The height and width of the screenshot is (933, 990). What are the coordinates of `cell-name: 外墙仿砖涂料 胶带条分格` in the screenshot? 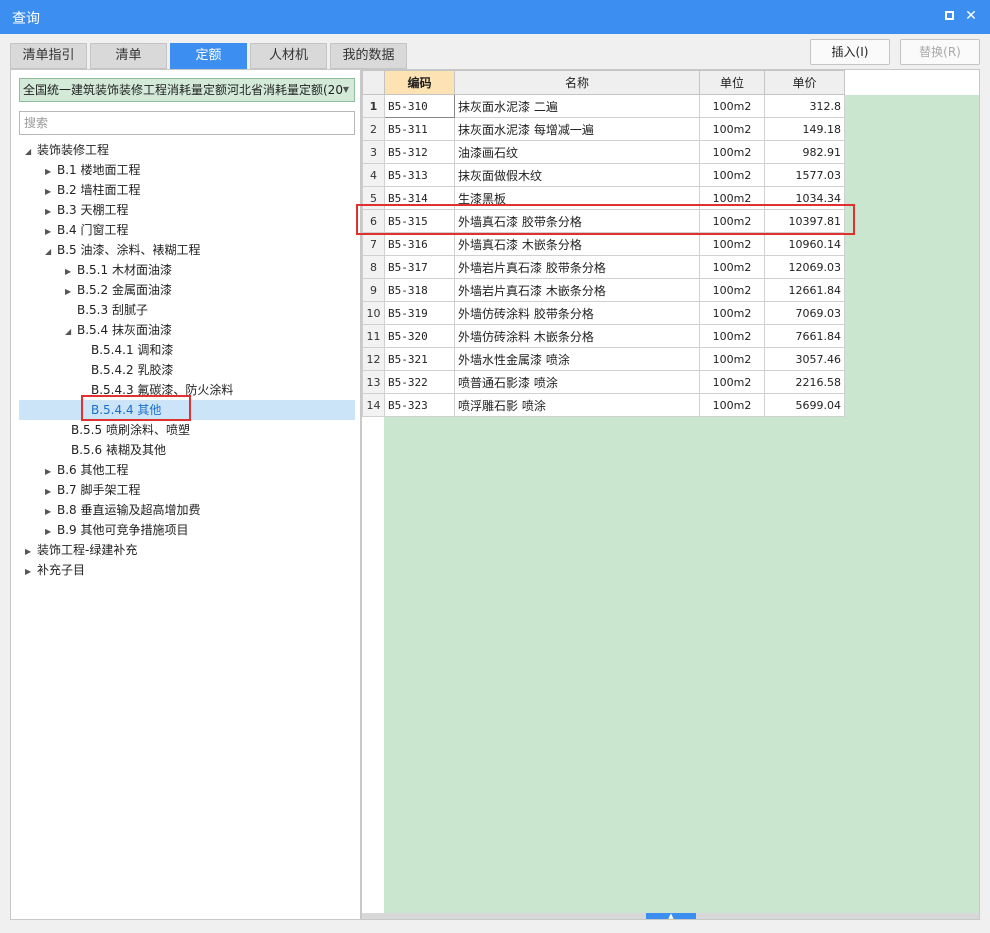 It's located at (577, 313).